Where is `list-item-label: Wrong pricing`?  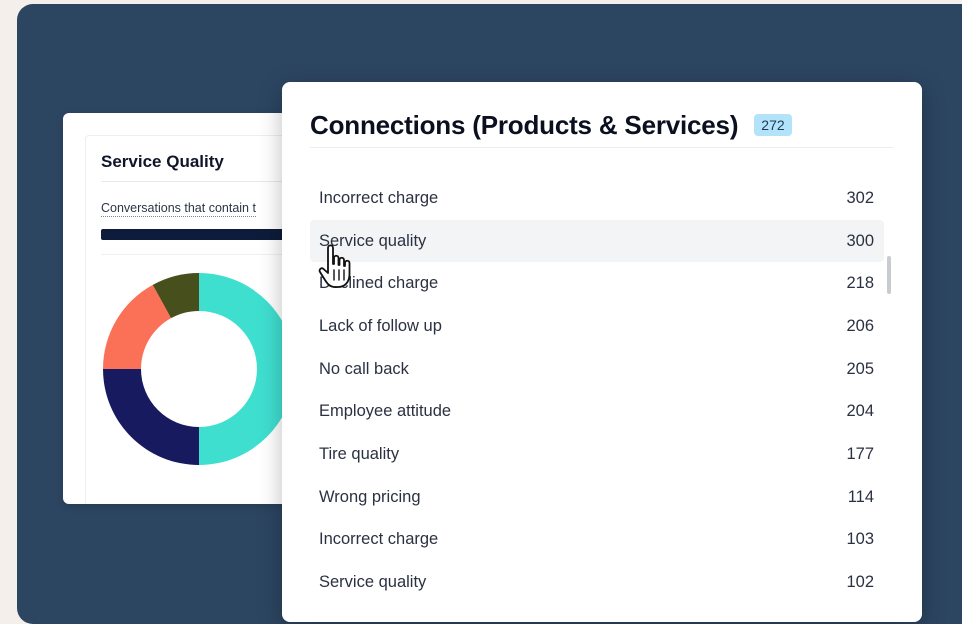 list-item-label: Wrong pricing is located at coordinates (370, 496).